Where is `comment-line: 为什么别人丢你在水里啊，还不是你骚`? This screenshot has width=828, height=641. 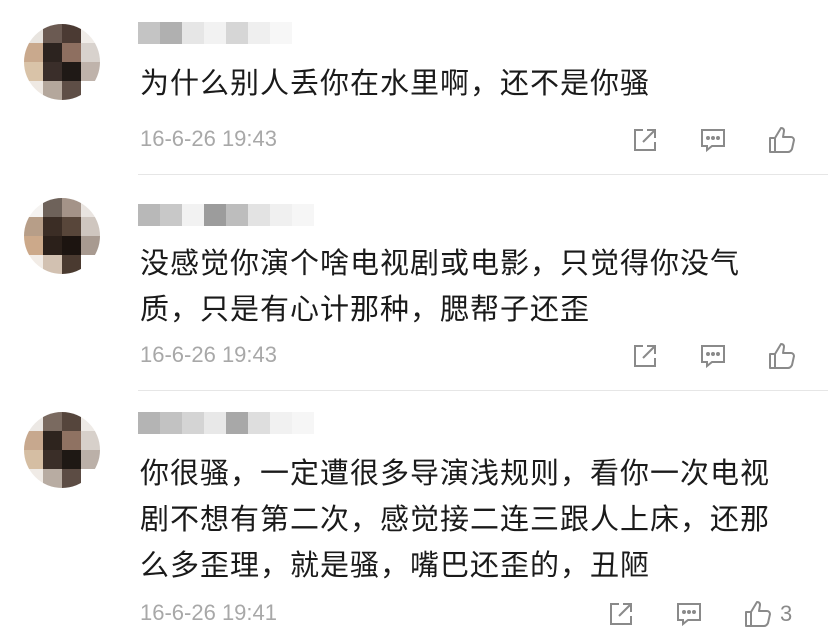
comment-line: 为什么别人丢你在水里啊，还不是你骚 is located at coordinates (395, 83).